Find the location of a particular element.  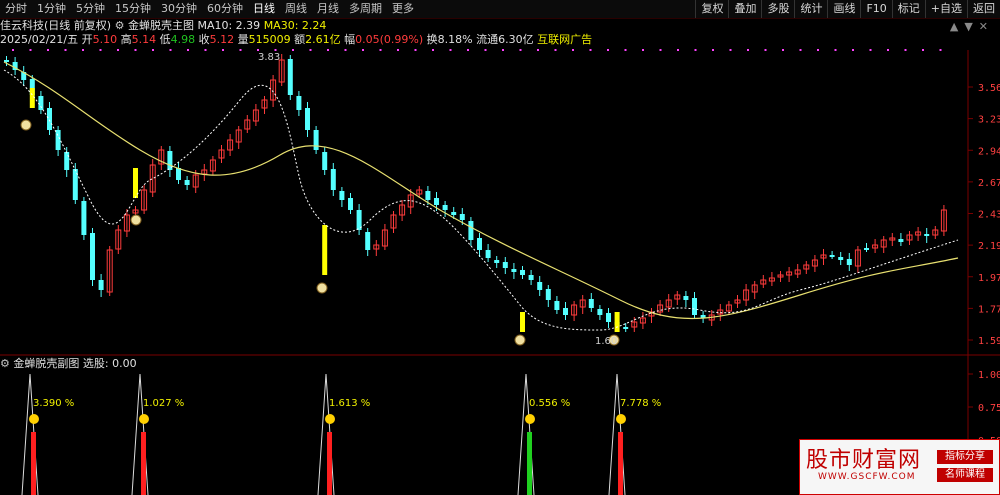

sub-axis-label: 1.00 is located at coordinates (989, 375).